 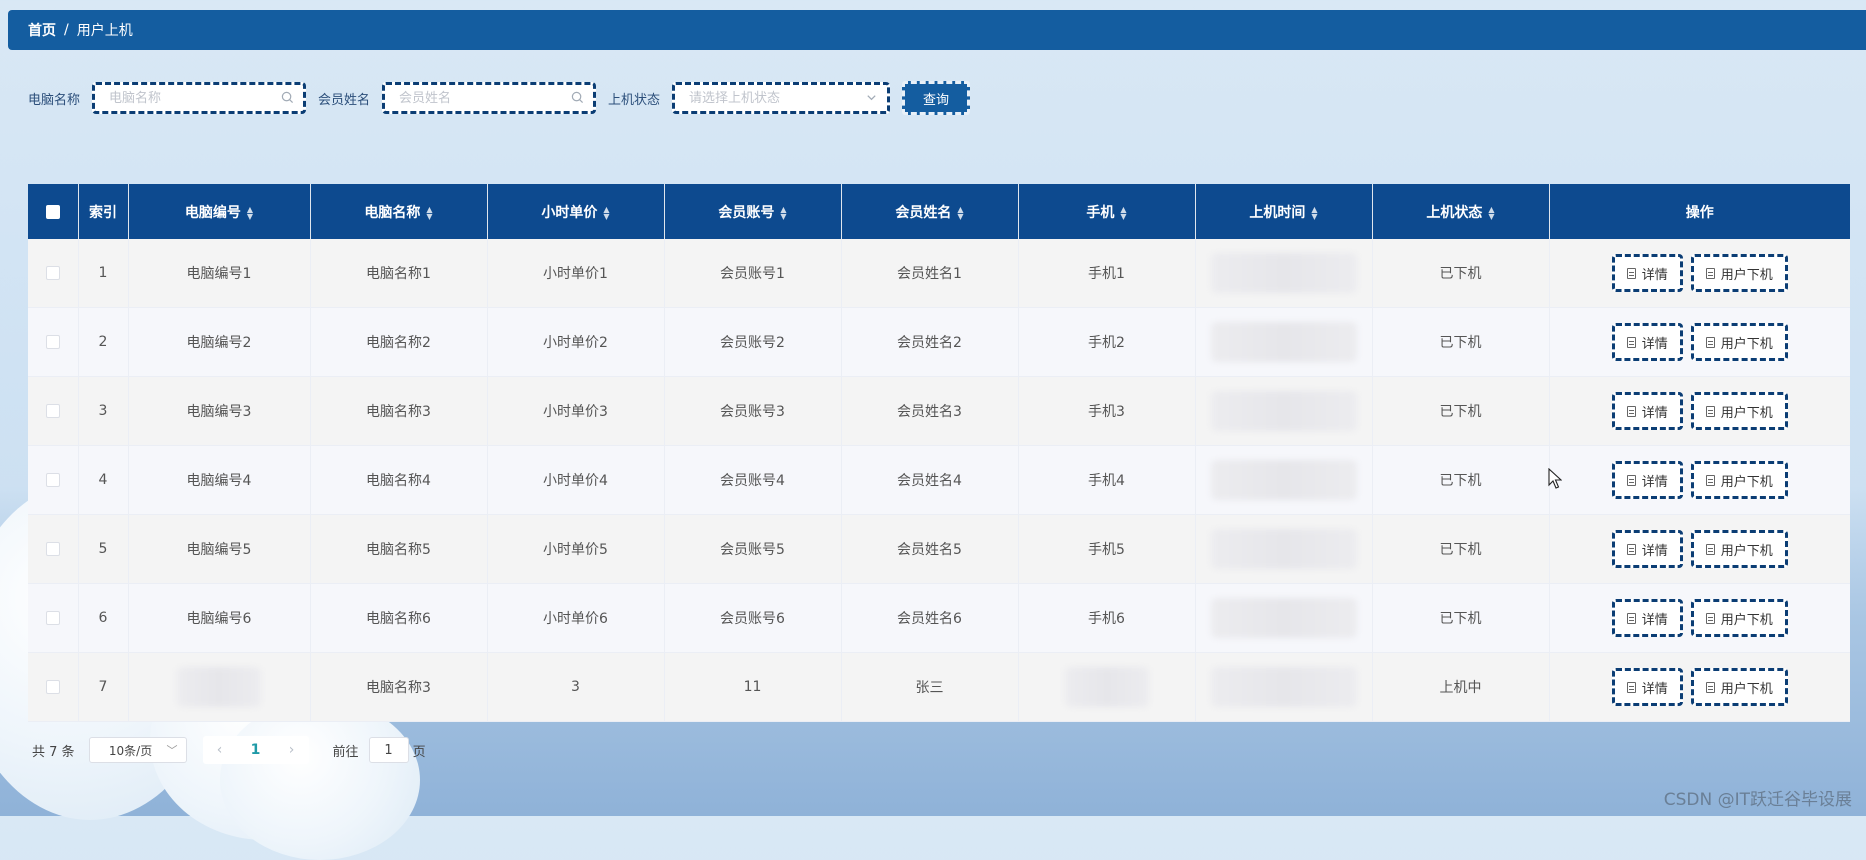 I want to click on cell-phone: 手机6, so click(x=1107, y=618).